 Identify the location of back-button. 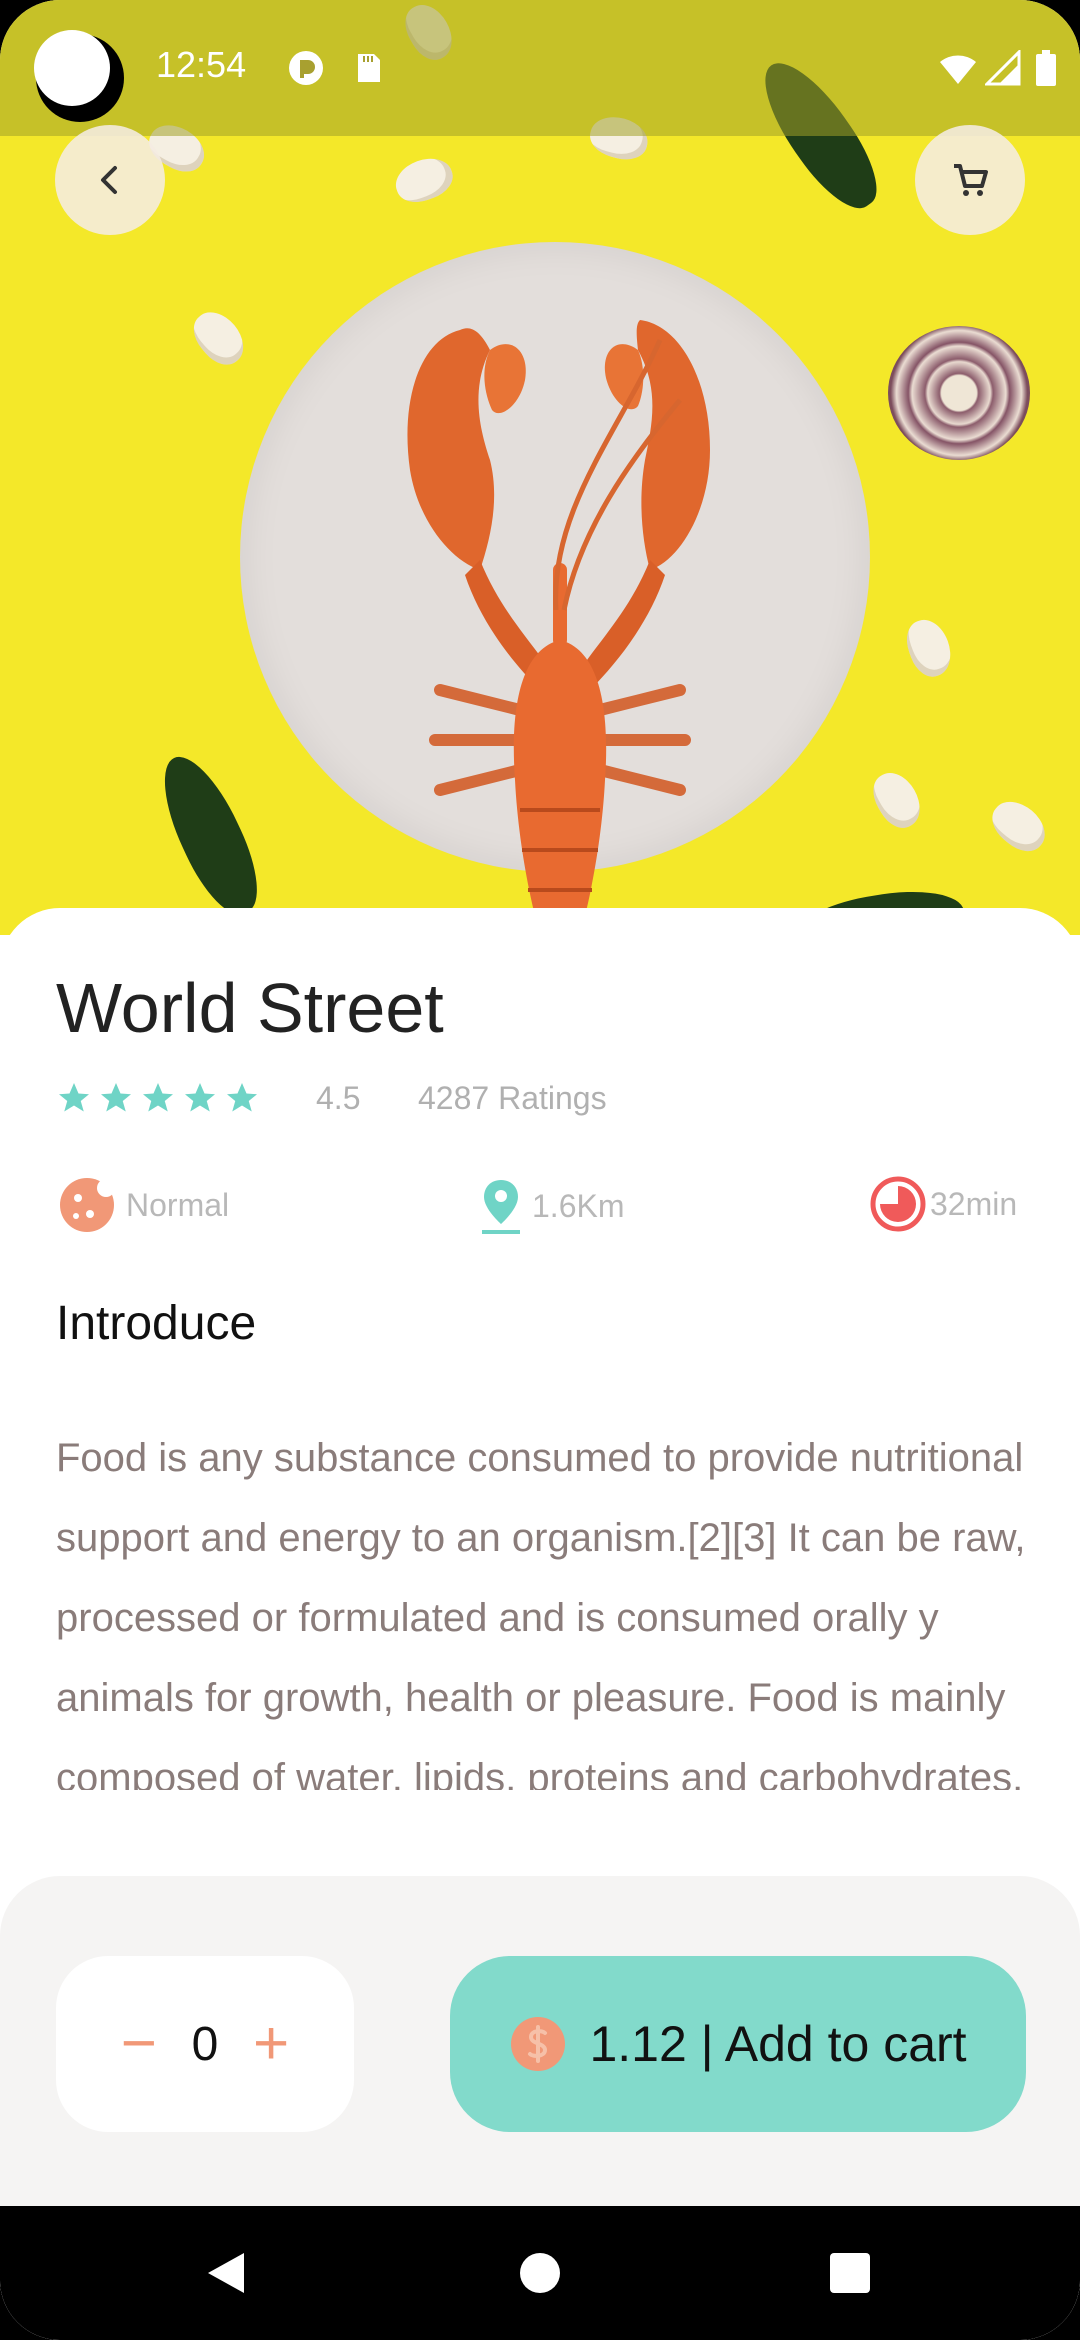
(110, 180).